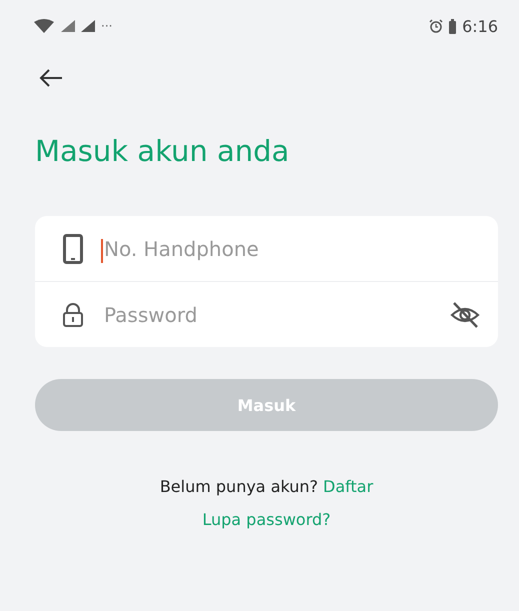 The image size is (519, 611). What do you see at coordinates (266, 519) in the screenshot?
I see `forgot-password-link: Lupa password?` at bounding box center [266, 519].